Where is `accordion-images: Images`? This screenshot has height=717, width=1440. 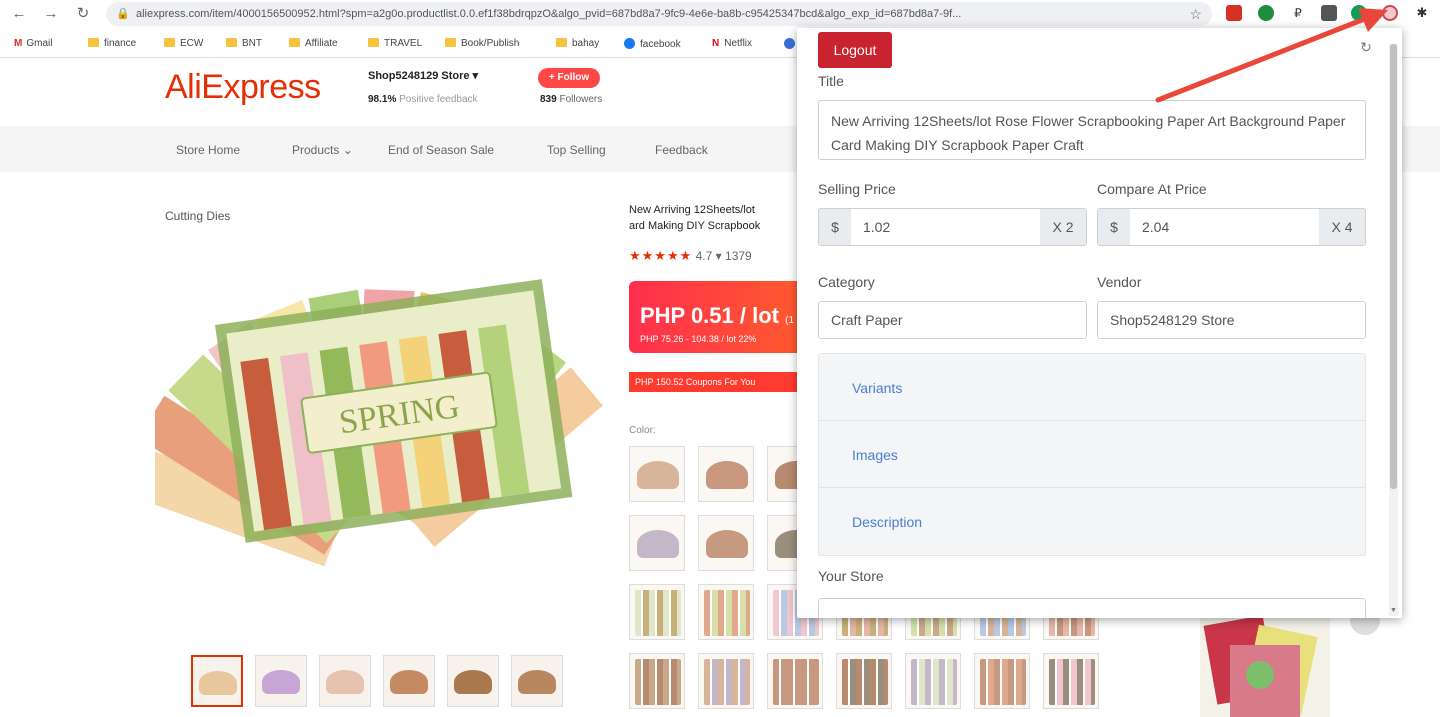 accordion-images: Images is located at coordinates (1092, 454).